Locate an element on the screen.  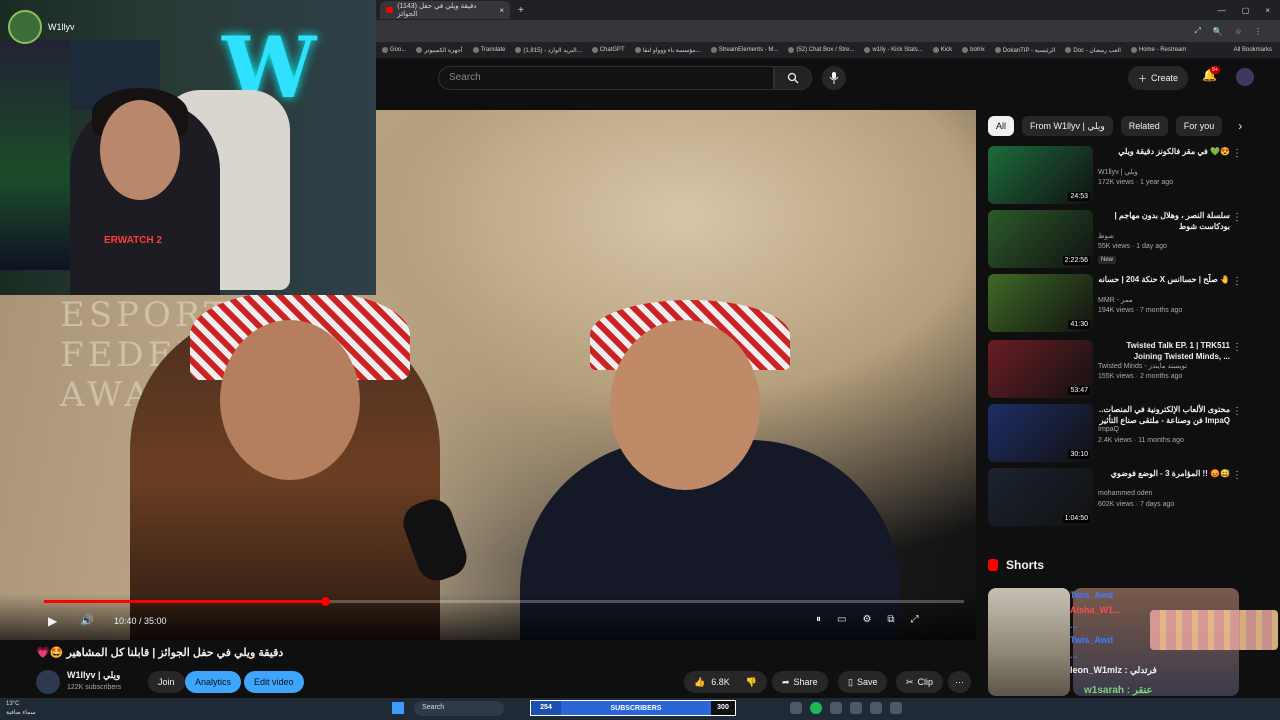
account-avatar is located at coordinates (1245, 77).